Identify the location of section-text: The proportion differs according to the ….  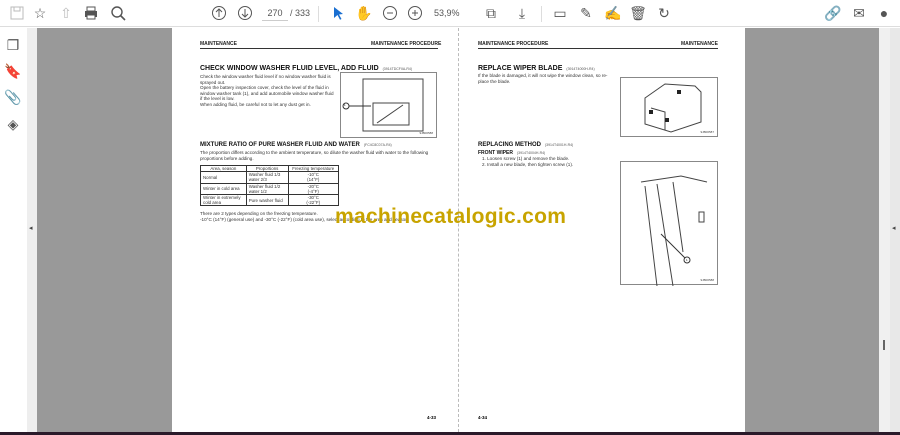
(314, 155).